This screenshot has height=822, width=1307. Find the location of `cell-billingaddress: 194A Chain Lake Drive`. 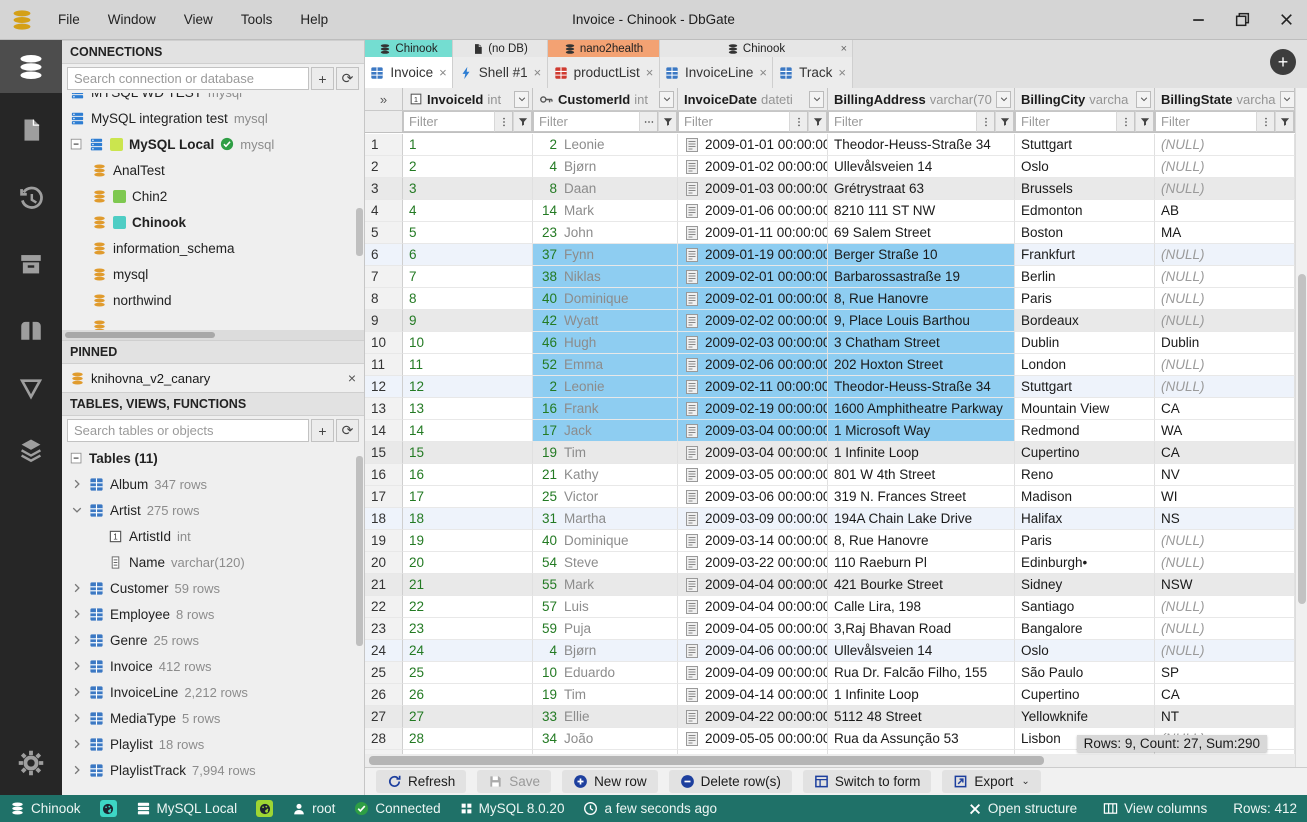

cell-billingaddress: 194A Chain Lake Drive is located at coordinates (921, 519).